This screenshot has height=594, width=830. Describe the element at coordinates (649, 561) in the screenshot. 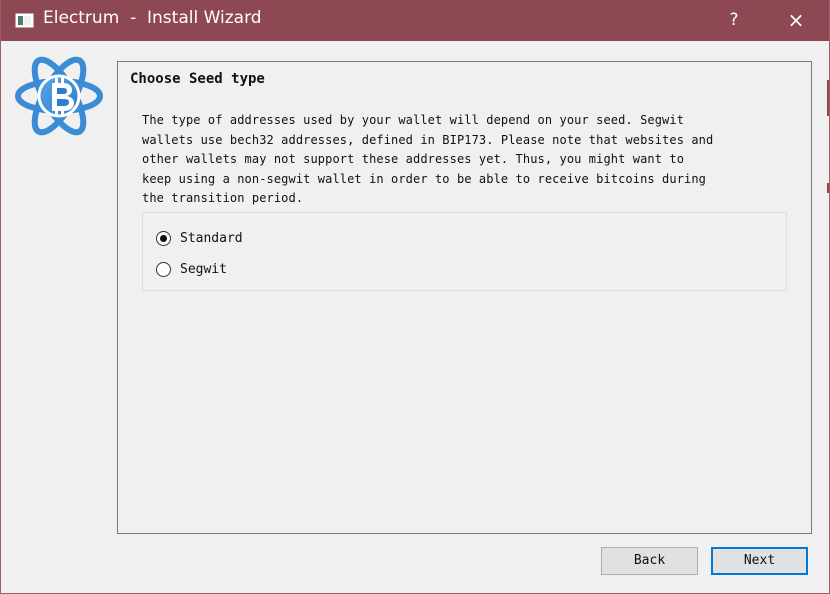

I see `back-button: Back` at that location.